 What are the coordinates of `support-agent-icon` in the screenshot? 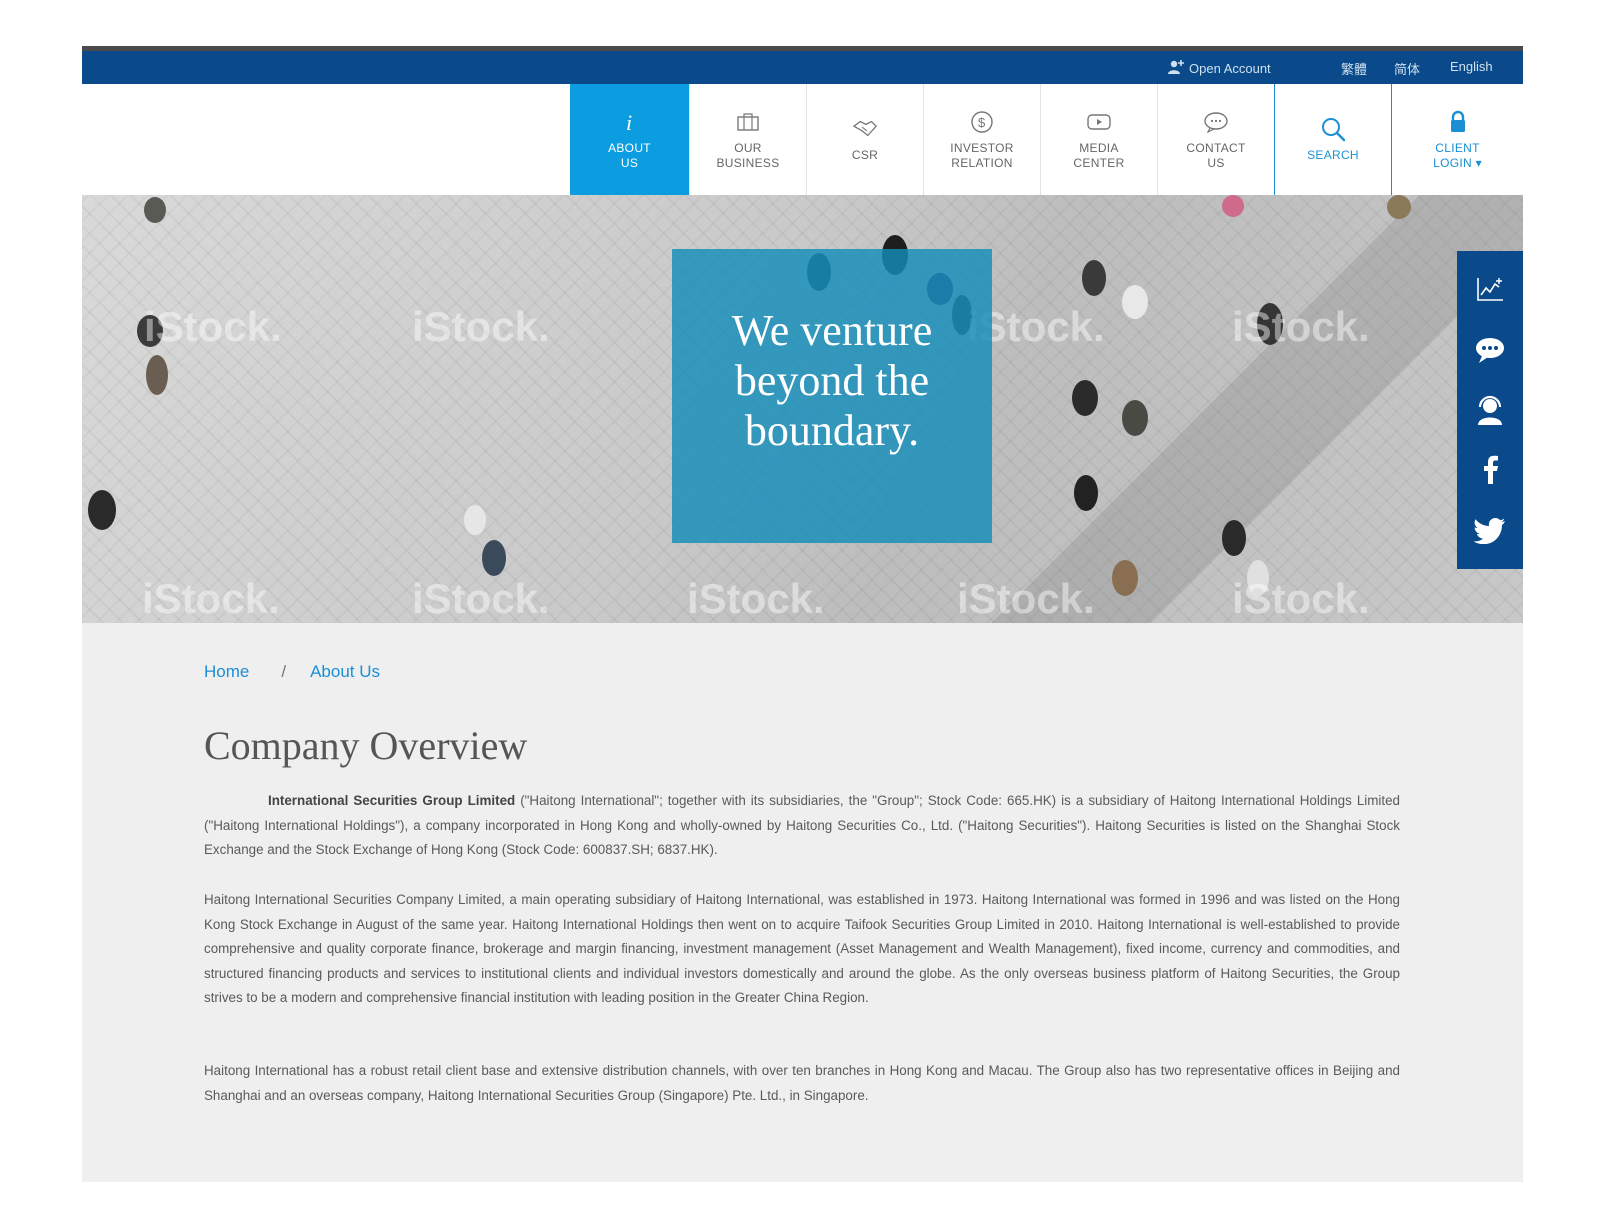 It's located at (1490, 410).